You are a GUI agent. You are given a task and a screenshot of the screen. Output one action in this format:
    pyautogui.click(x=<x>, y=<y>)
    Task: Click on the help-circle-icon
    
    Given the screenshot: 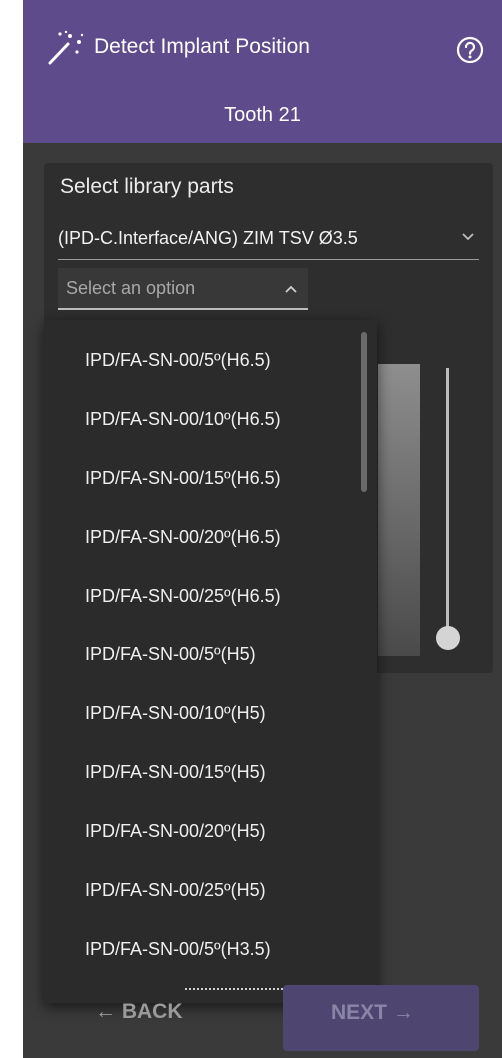 What is the action you would take?
    pyautogui.click(x=470, y=50)
    